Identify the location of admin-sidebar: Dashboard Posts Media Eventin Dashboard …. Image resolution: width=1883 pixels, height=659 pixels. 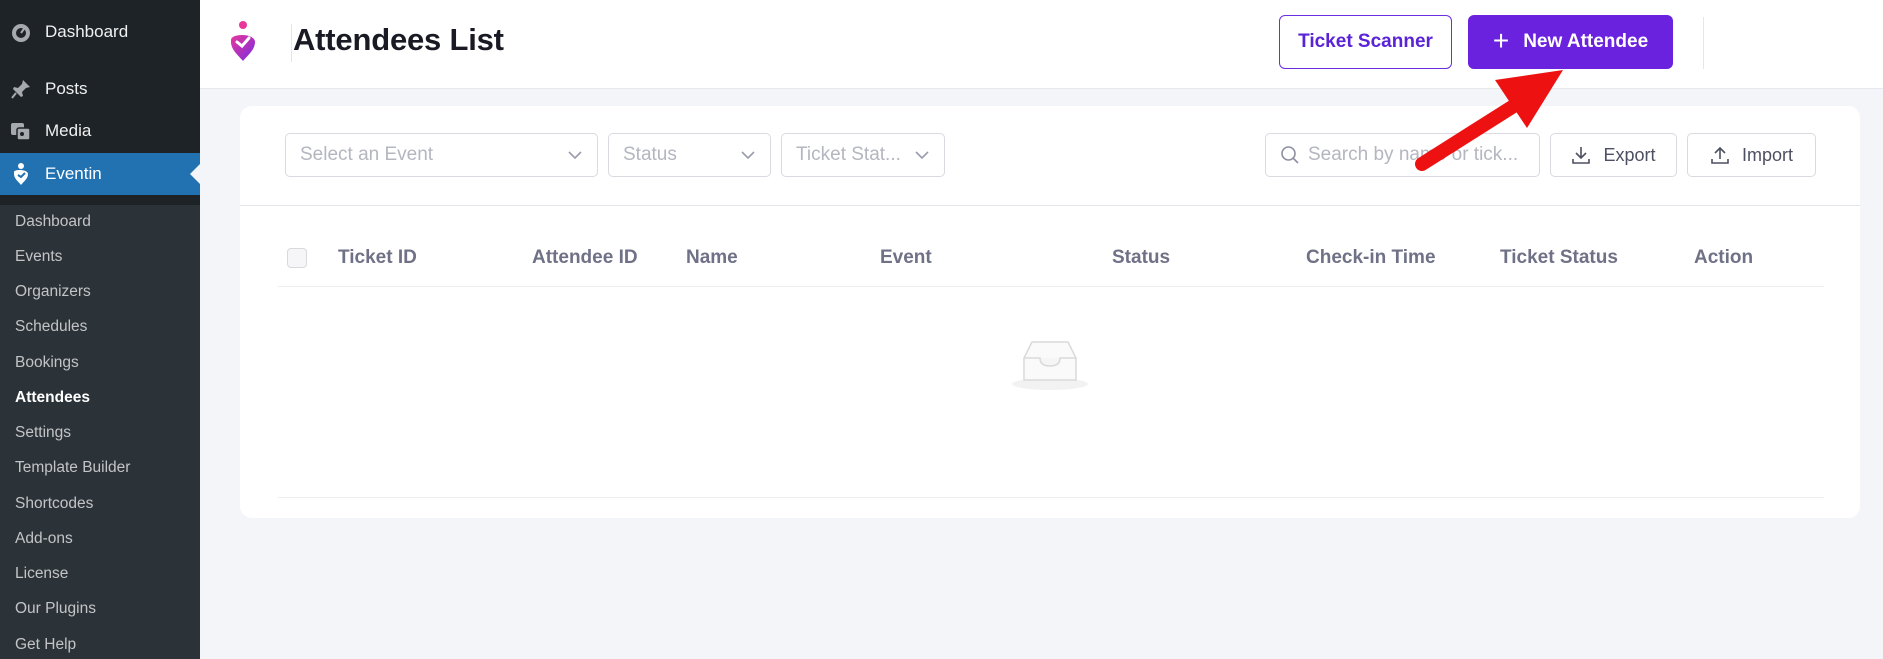
(100, 329).